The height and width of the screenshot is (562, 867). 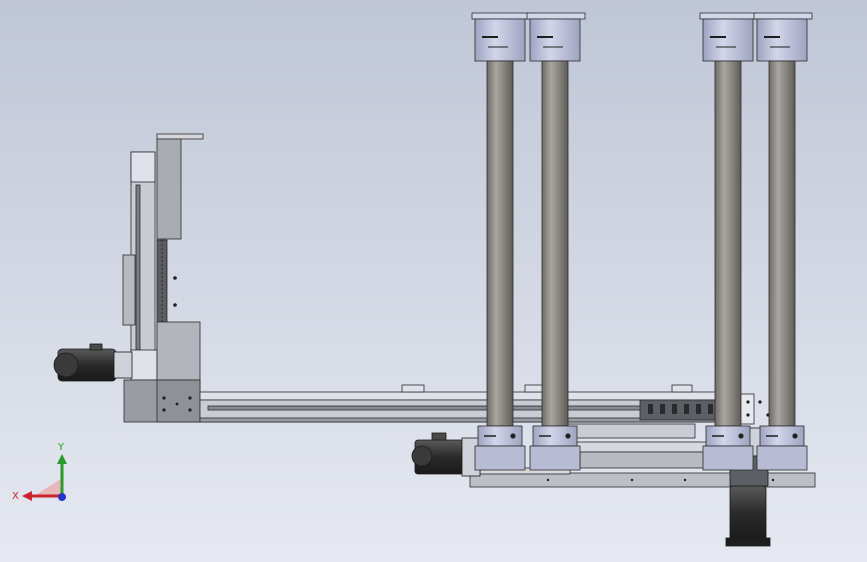 I want to click on z-axis-rail-groove, so click(x=138, y=267).